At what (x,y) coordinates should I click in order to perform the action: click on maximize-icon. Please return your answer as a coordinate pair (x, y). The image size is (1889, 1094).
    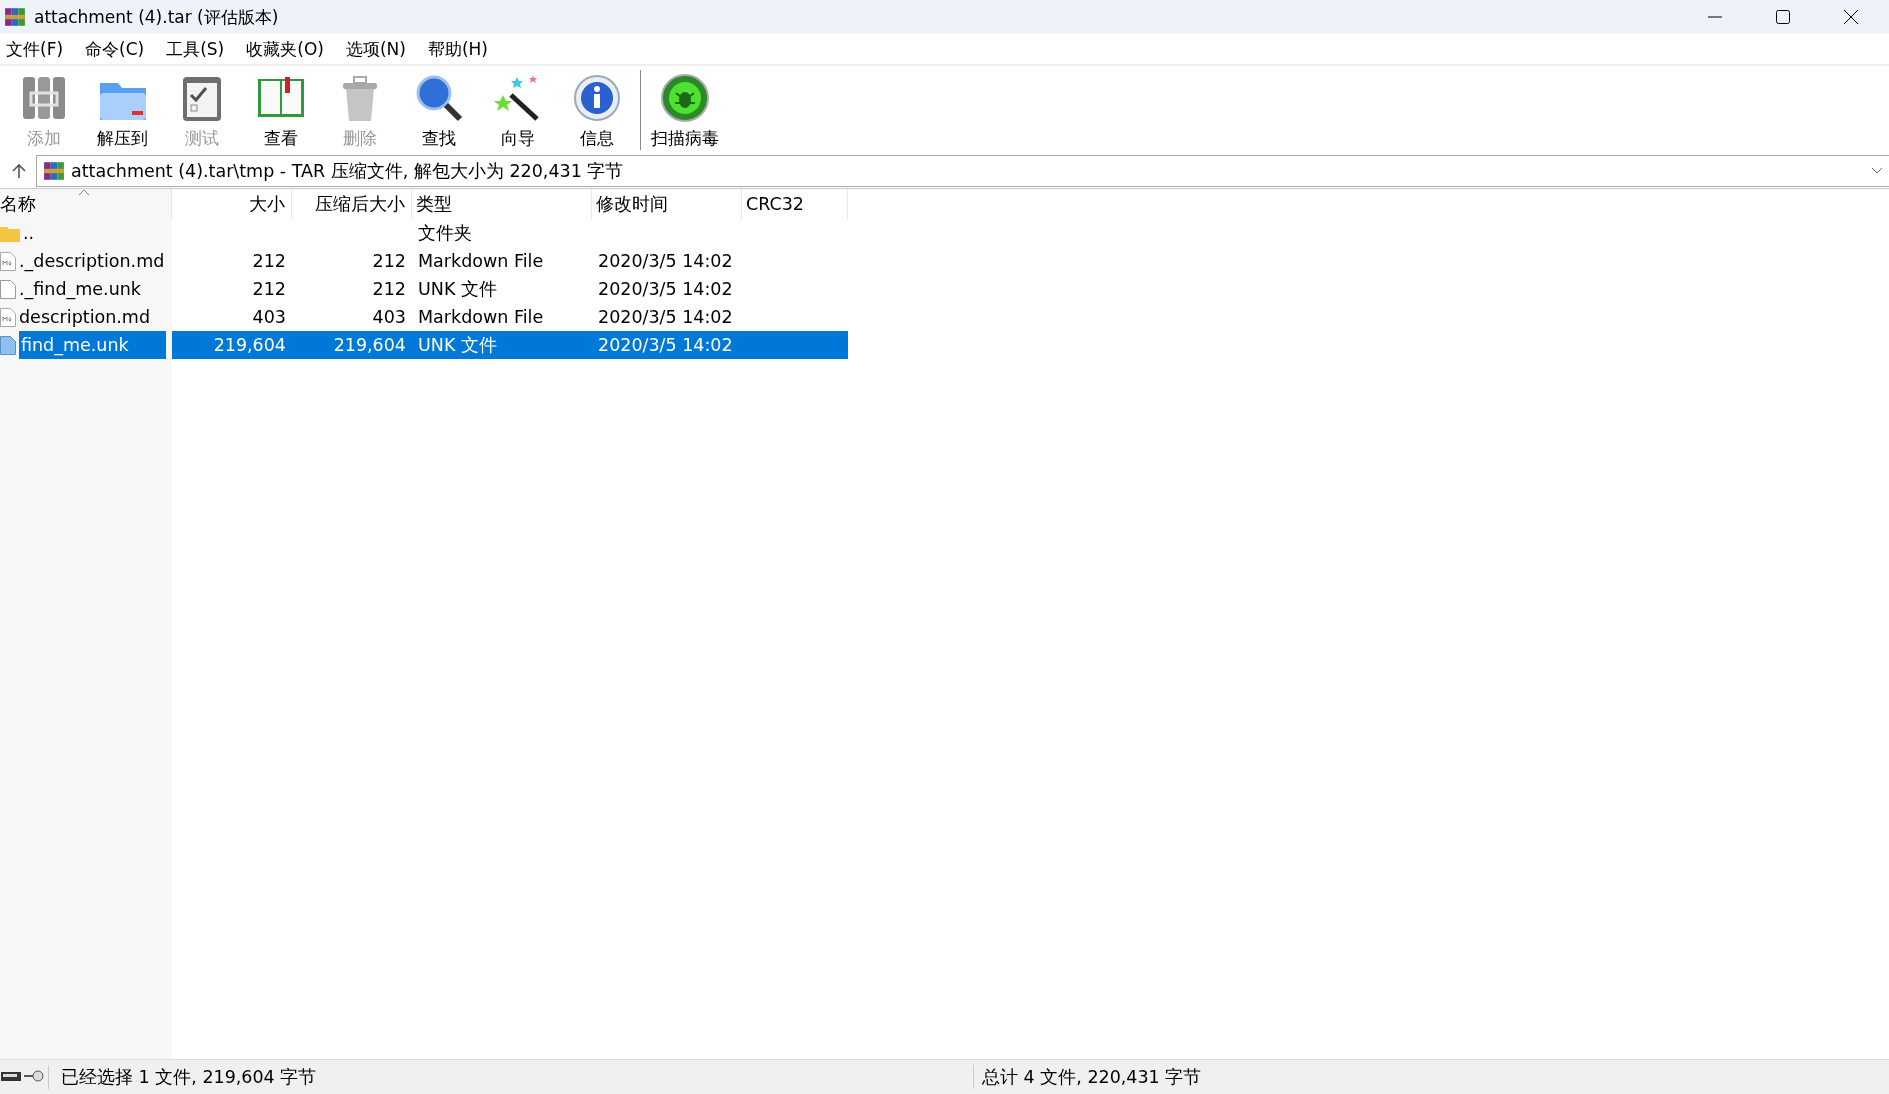
    Looking at the image, I should click on (1783, 17).